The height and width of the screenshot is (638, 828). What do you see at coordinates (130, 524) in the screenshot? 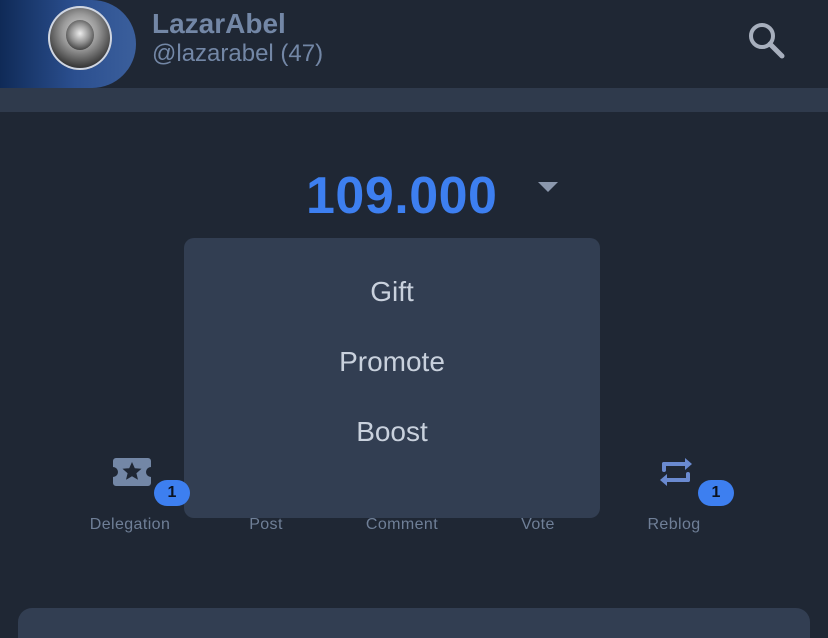
I see `stat-label-delegation: Delegation` at bounding box center [130, 524].